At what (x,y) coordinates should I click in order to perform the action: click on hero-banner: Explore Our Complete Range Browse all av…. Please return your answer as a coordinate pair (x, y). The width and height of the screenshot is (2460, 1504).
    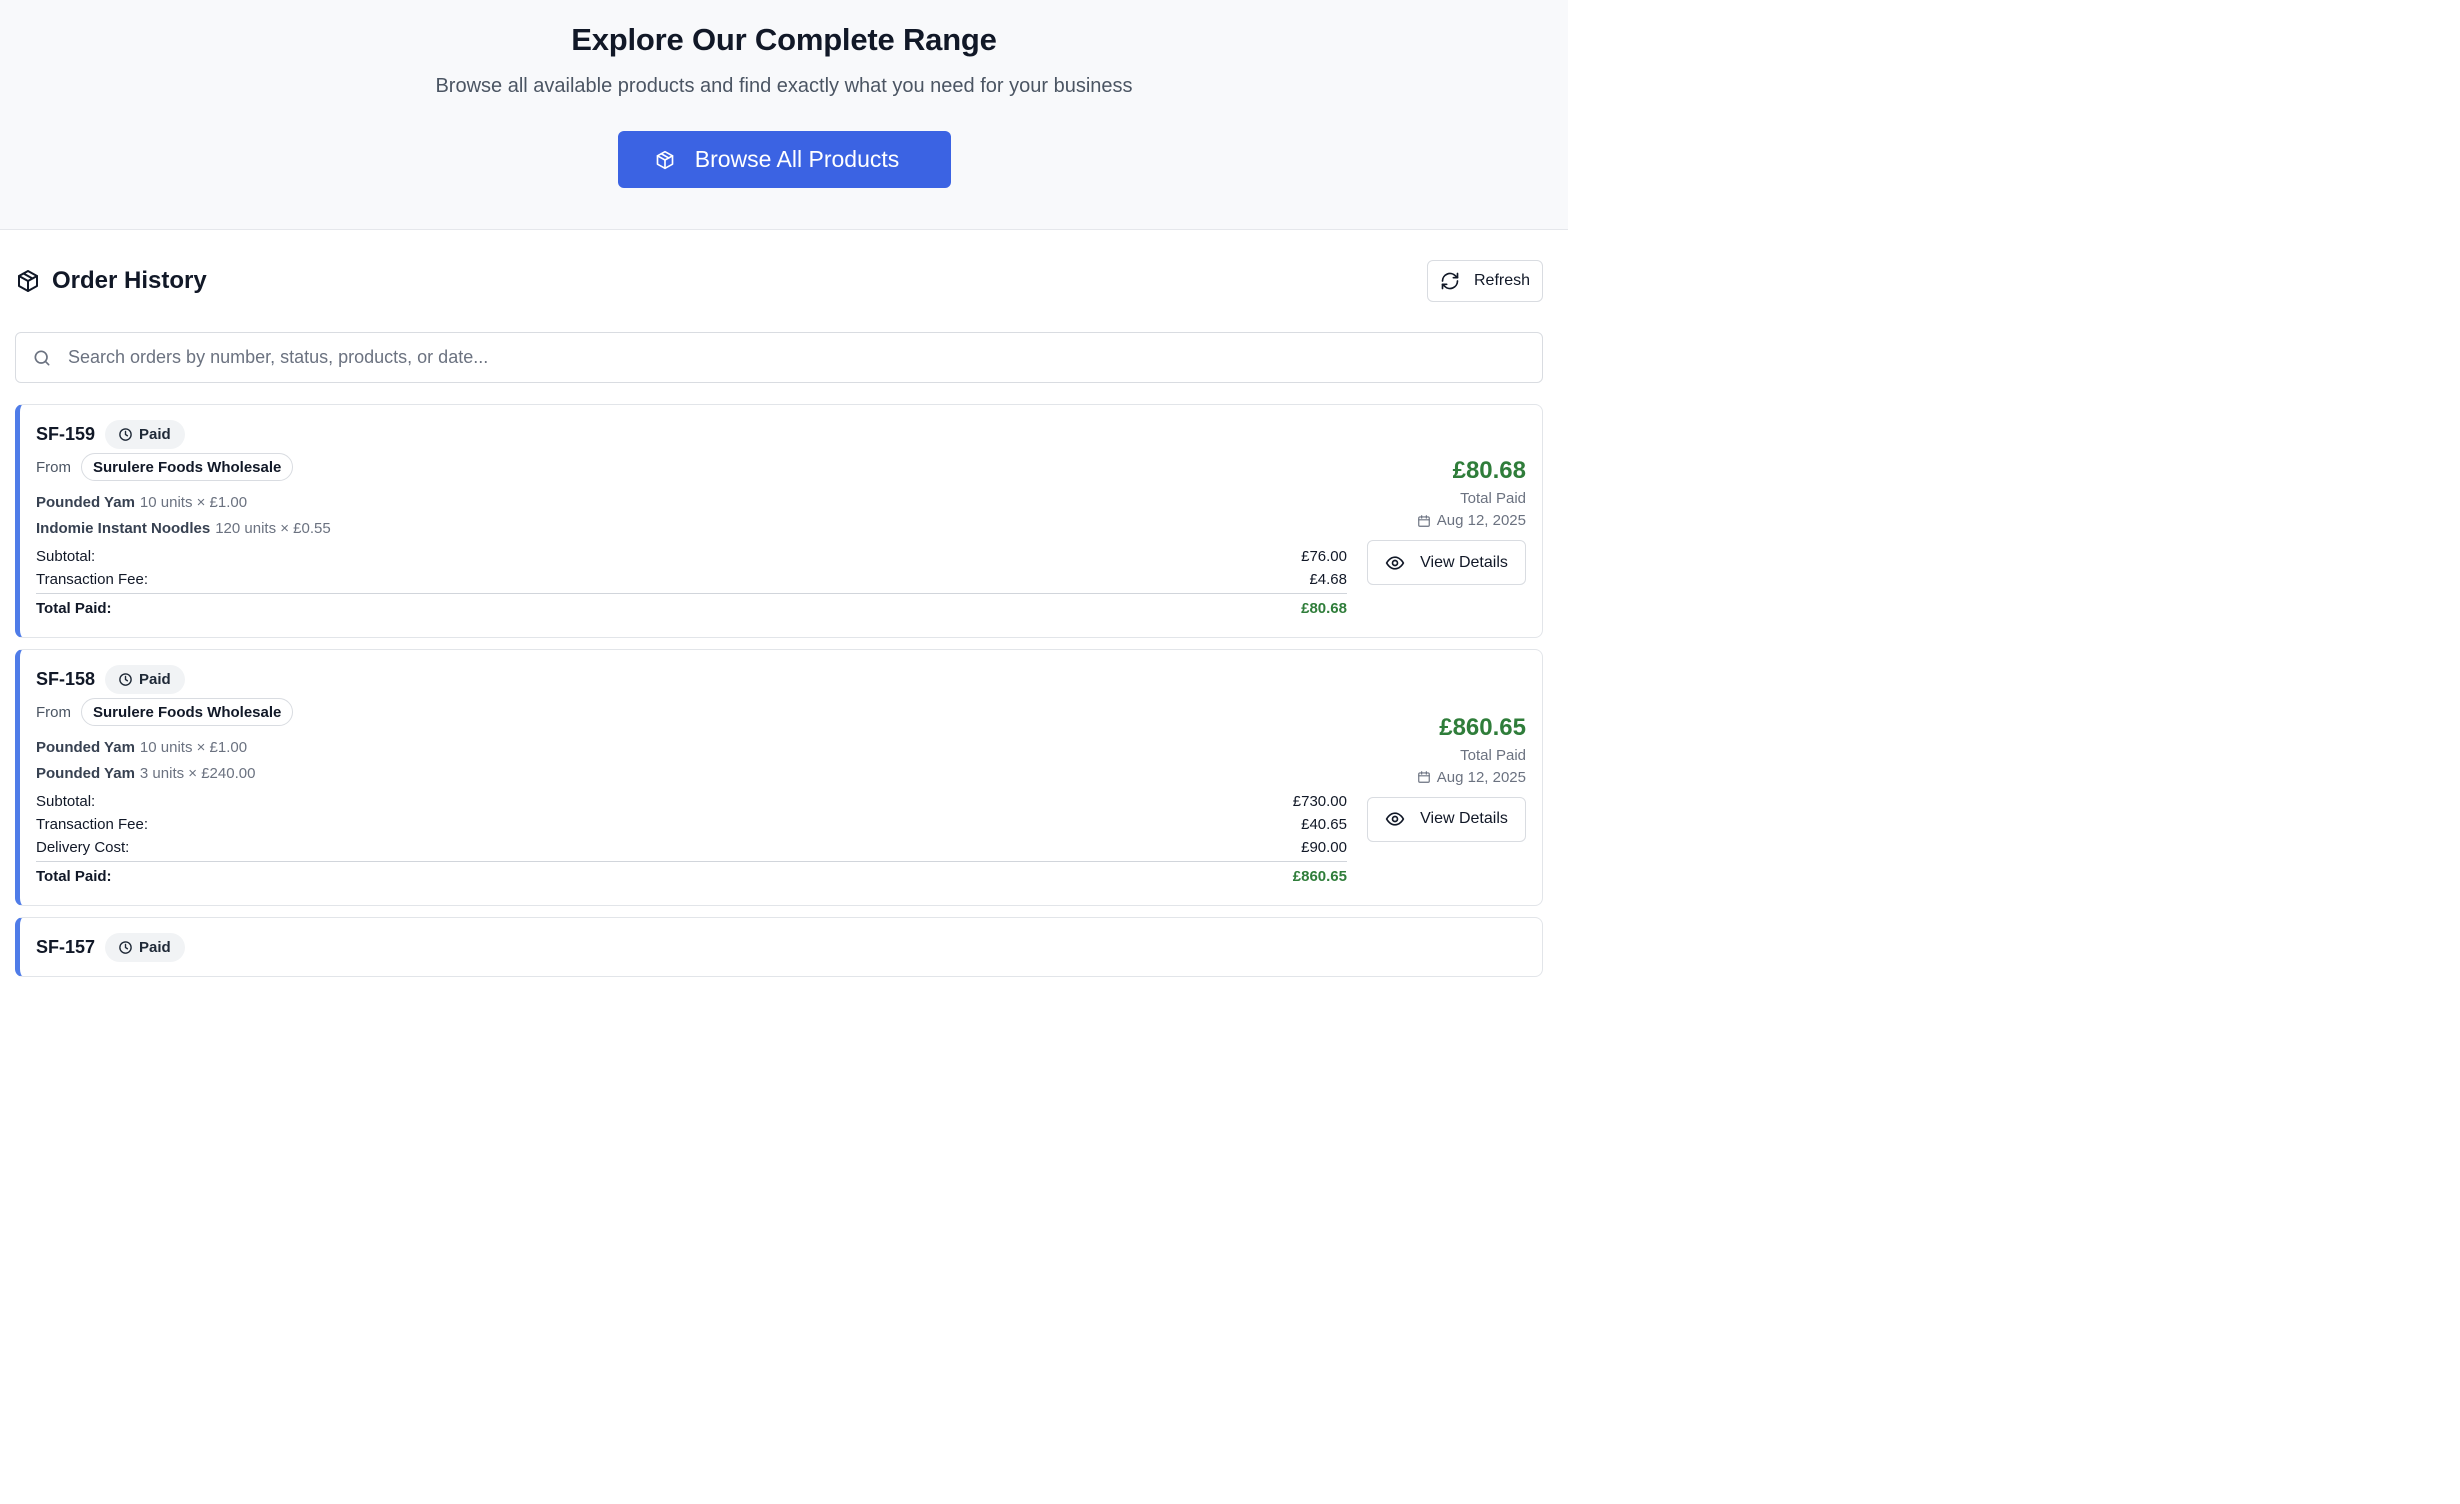
    Looking at the image, I should click on (784, 115).